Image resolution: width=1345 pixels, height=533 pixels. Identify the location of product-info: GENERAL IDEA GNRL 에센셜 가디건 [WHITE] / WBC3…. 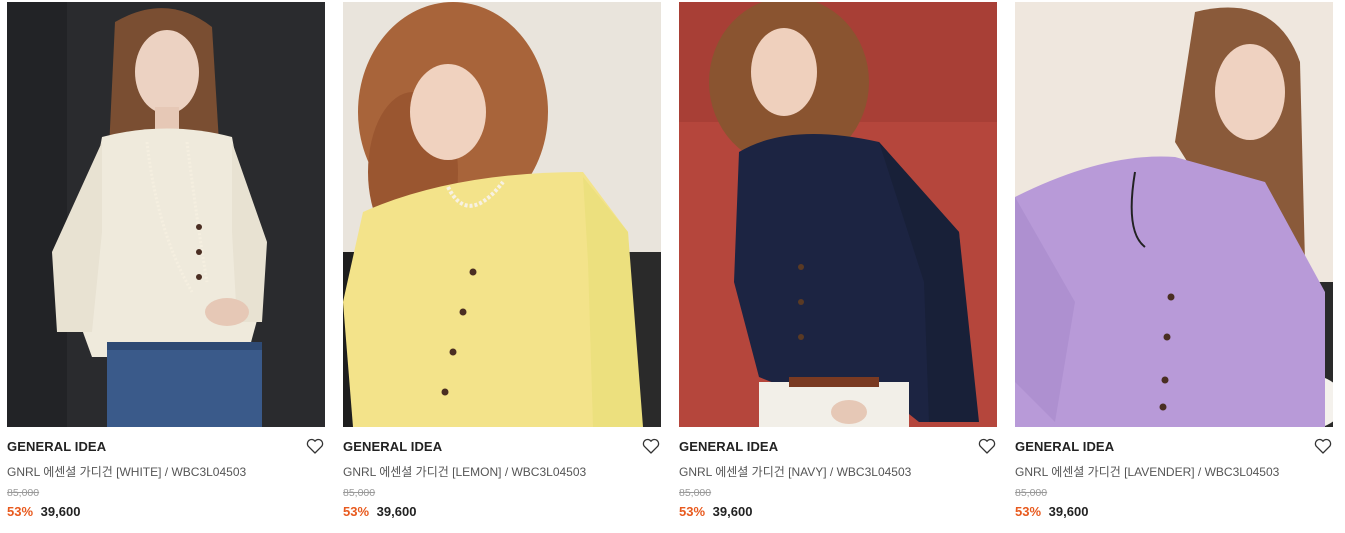
(166, 479).